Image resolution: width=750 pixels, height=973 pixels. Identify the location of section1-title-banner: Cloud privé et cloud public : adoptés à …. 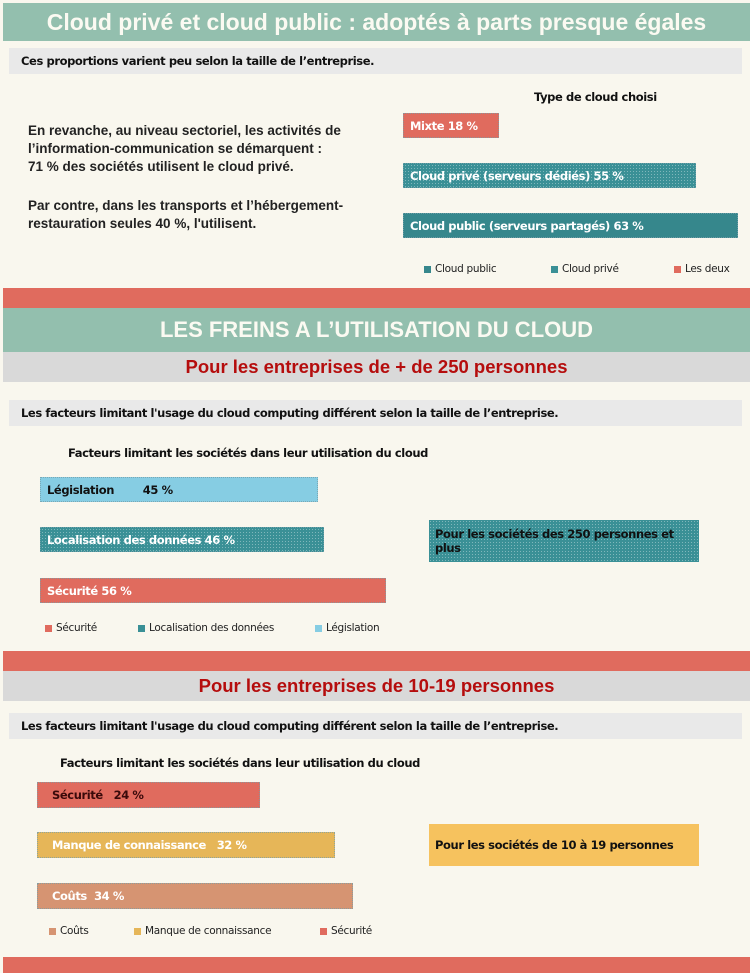
(376, 22).